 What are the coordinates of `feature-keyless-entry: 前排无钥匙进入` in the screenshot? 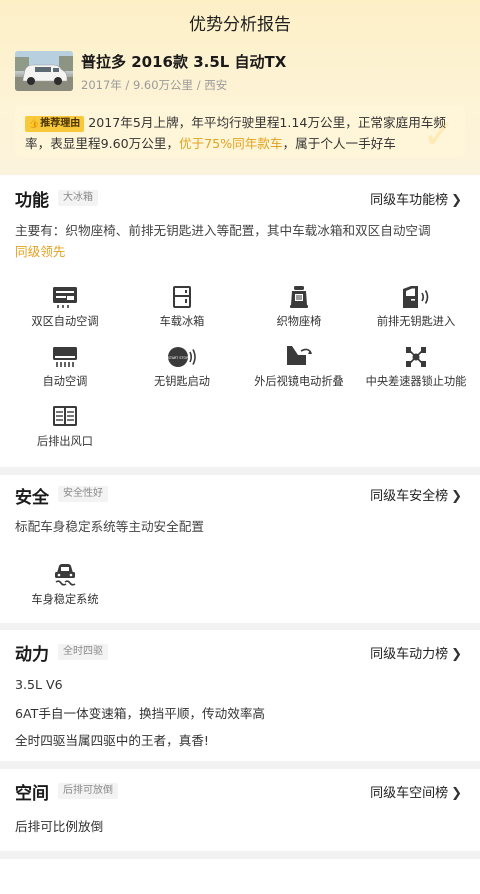 It's located at (416, 307).